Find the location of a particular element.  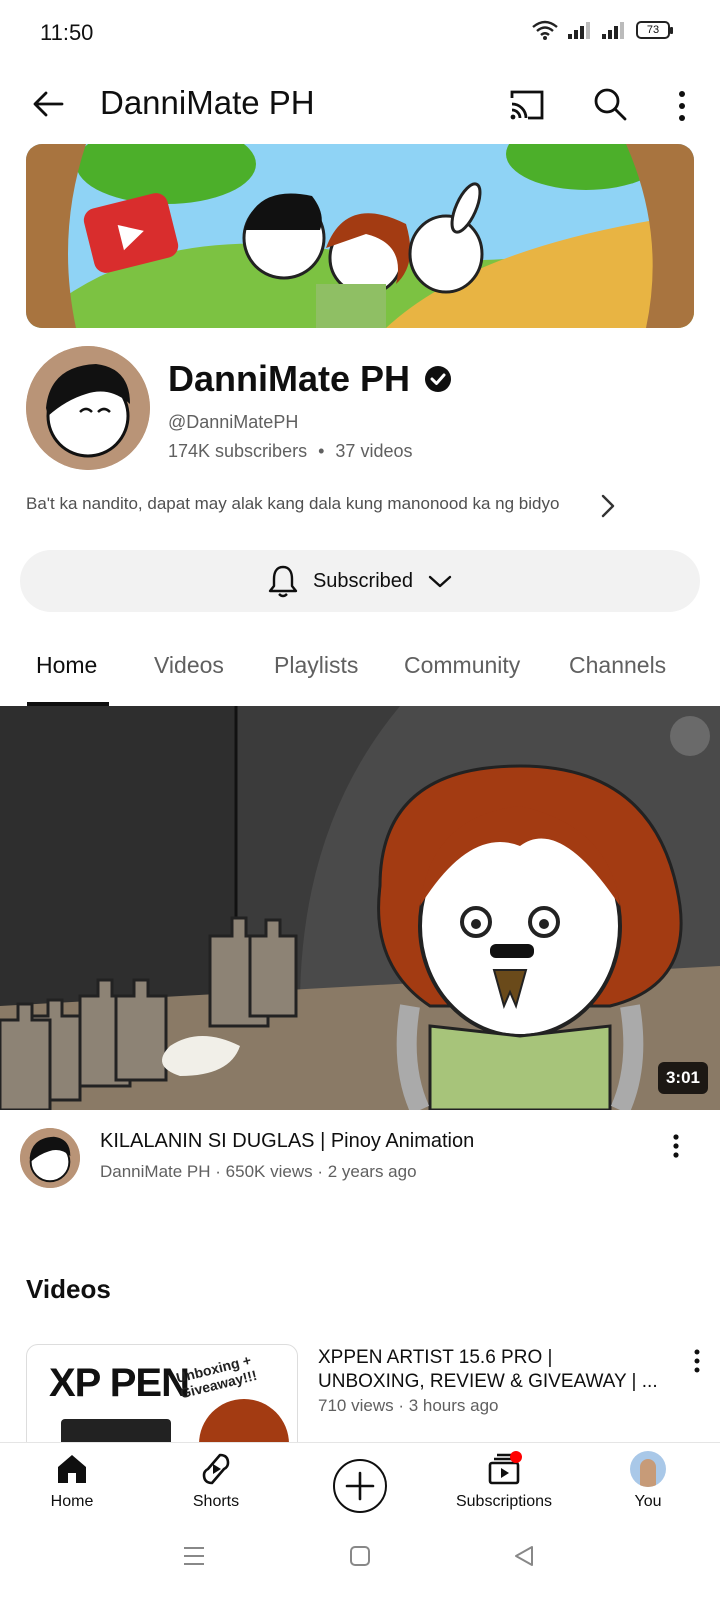

chevron-down-icon is located at coordinates (440, 581).